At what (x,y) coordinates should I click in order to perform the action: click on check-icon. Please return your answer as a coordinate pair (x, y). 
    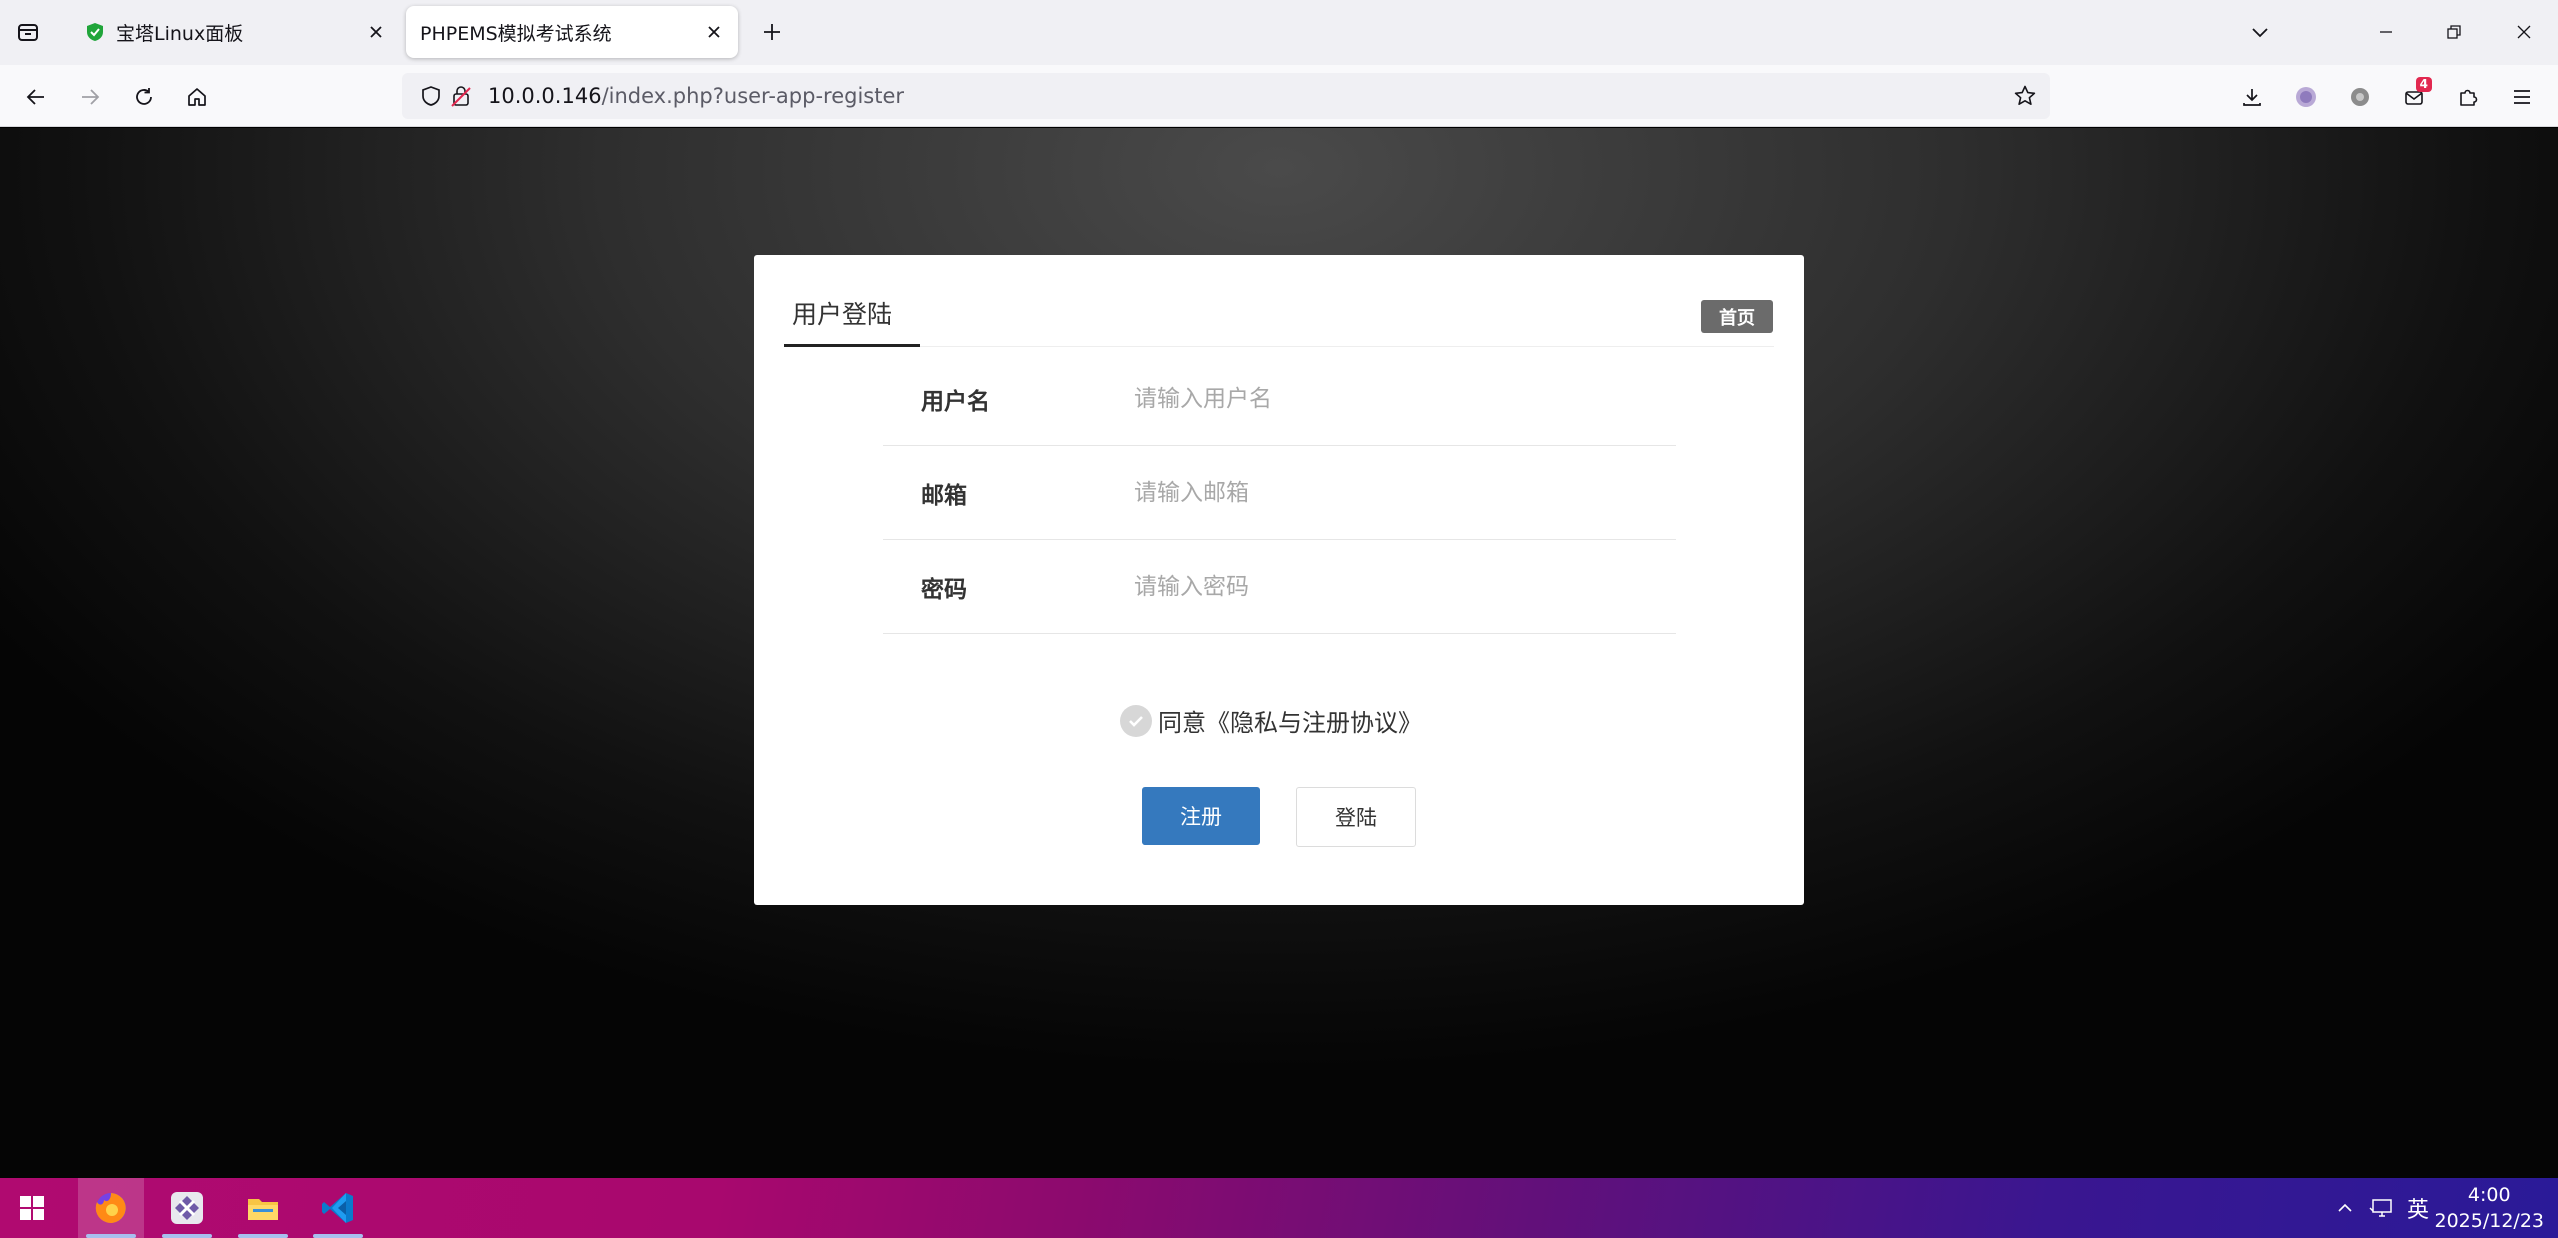
    Looking at the image, I should click on (1136, 720).